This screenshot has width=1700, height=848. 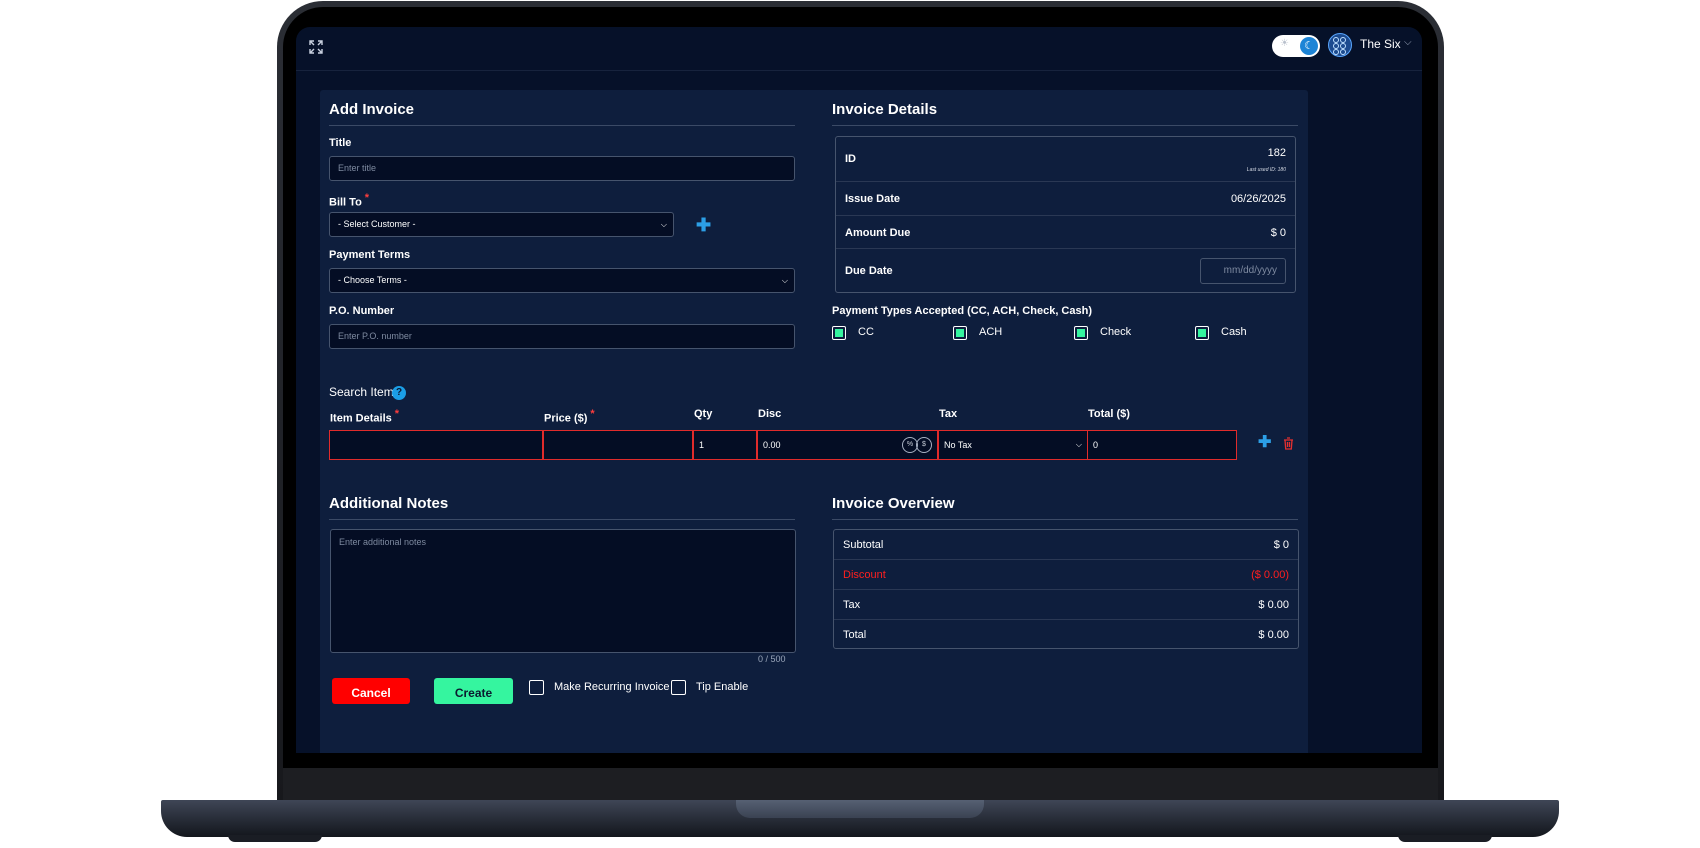 What do you see at coordinates (839, 333) in the screenshot?
I see `checkbox-cc` at bounding box center [839, 333].